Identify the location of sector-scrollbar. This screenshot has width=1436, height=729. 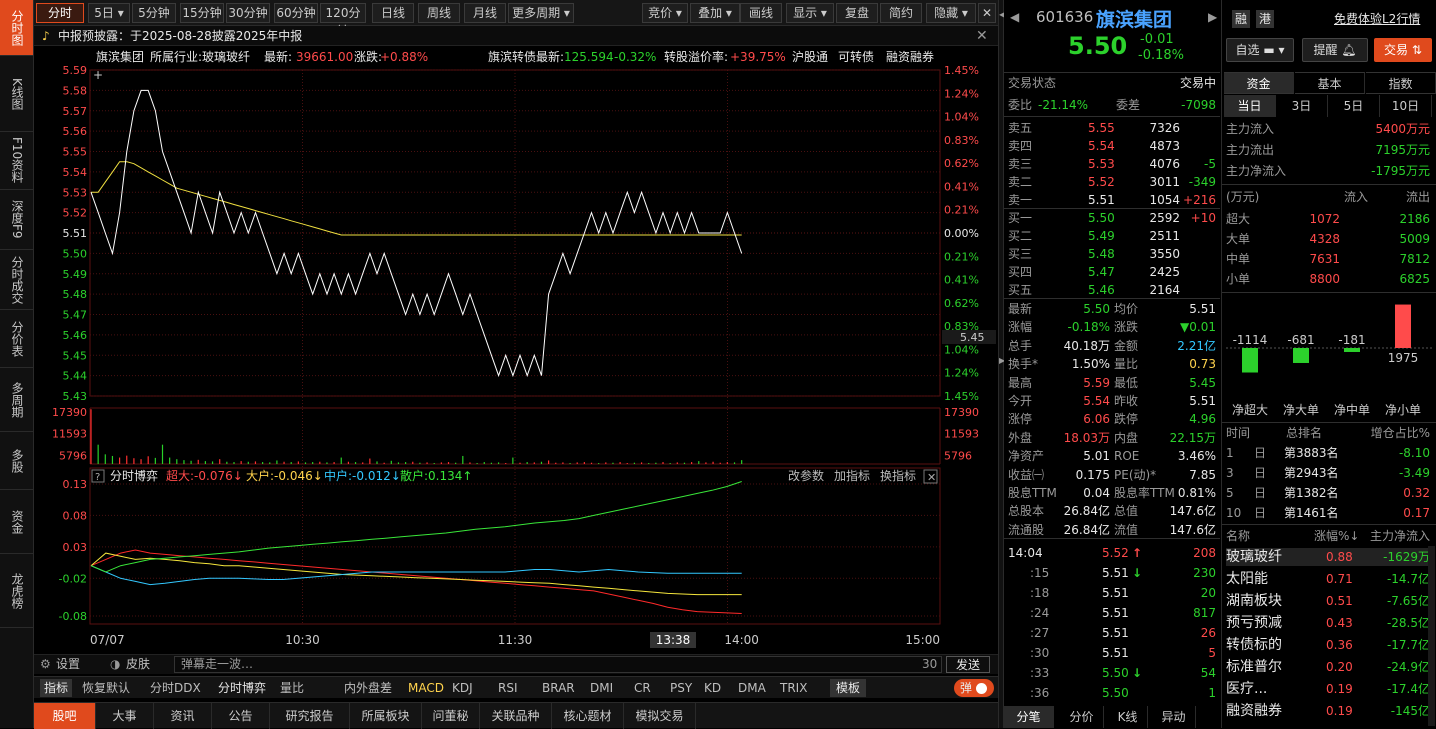
(1431, 636).